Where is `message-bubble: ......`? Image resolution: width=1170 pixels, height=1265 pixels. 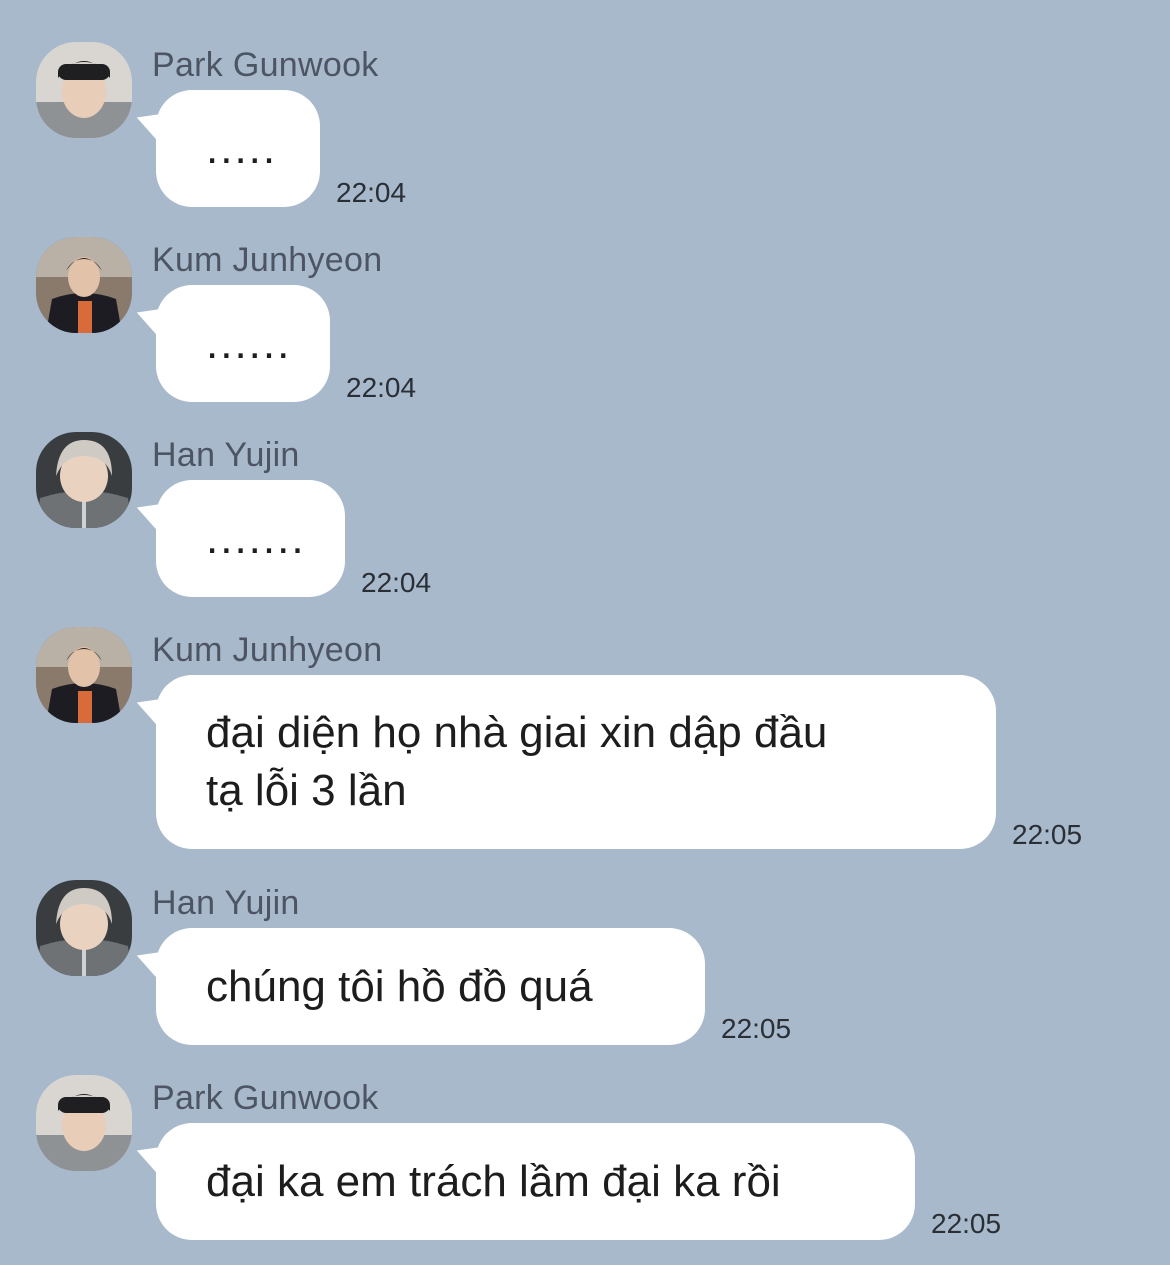
message-bubble: ...... is located at coordinates (243, 343).